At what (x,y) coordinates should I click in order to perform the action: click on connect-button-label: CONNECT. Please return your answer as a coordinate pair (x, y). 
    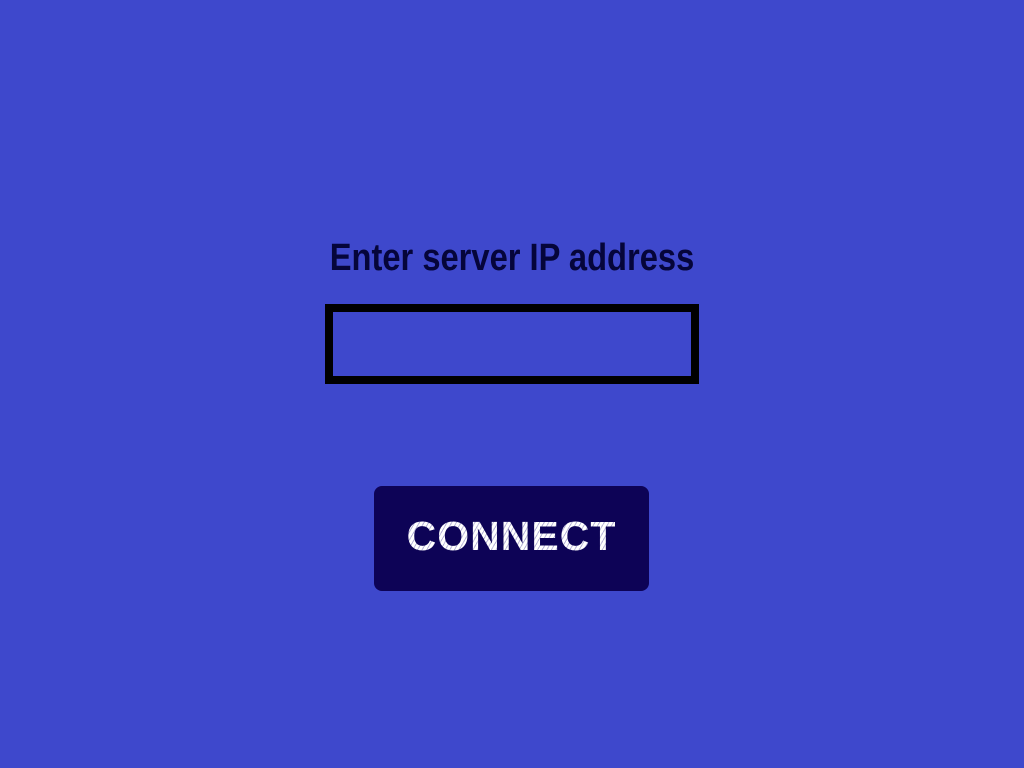
    Looking at the image, I should click on (511, 536).